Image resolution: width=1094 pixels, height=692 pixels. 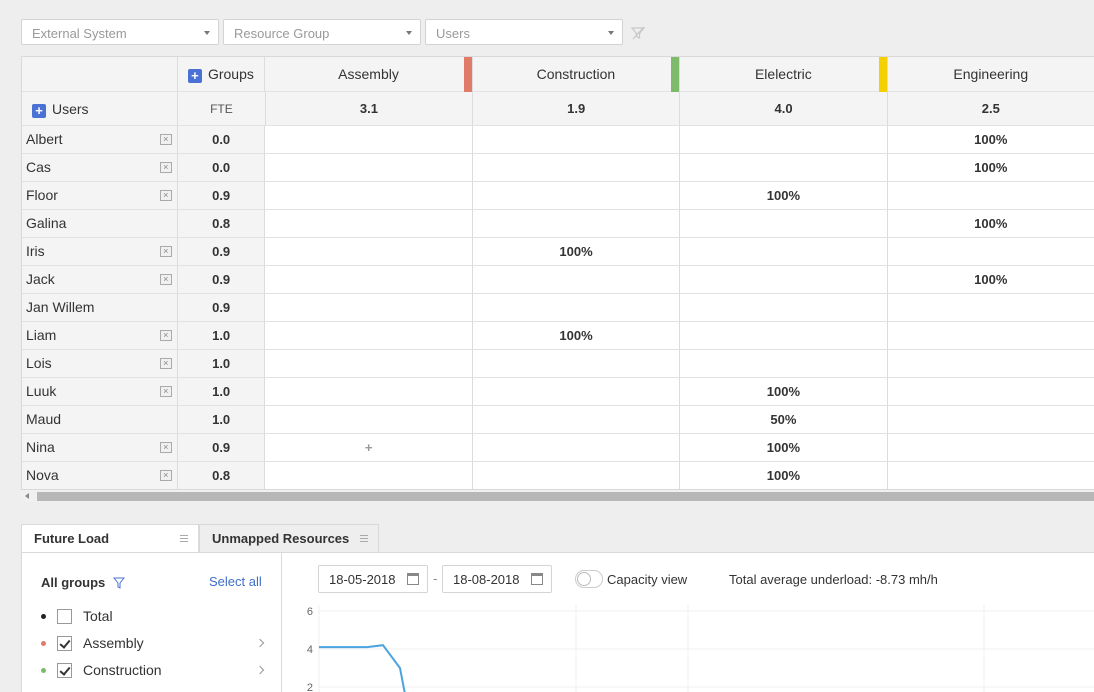 What do you see at coordinates (565, 496) in the screenshot?
I see `scrollbar-thumb` at bounding box center [565, 496].